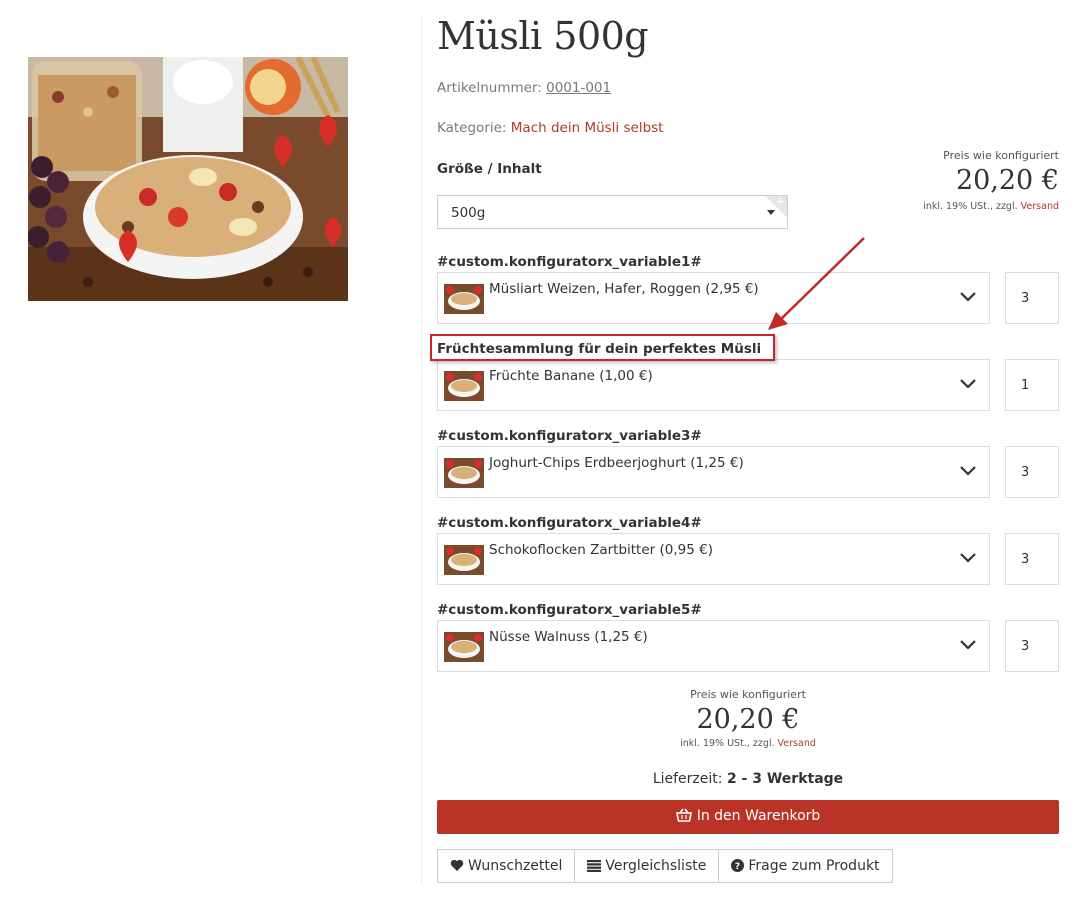  What do you see at coordinates (472, 128) in the screenshot?
I see `category-label: Kategorie:` at bounding box center [472, 128].